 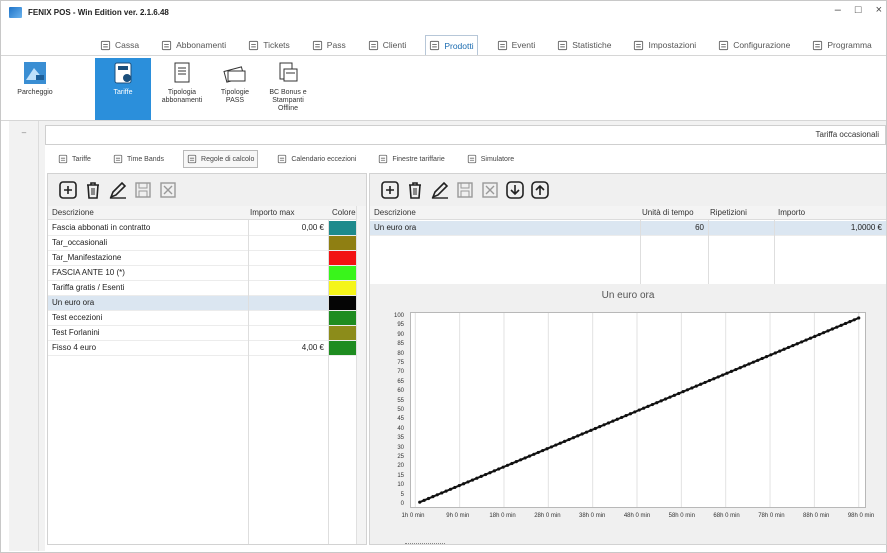 I want to click on ribbon-tab-pass: Pass, so click(x=329, y=45).